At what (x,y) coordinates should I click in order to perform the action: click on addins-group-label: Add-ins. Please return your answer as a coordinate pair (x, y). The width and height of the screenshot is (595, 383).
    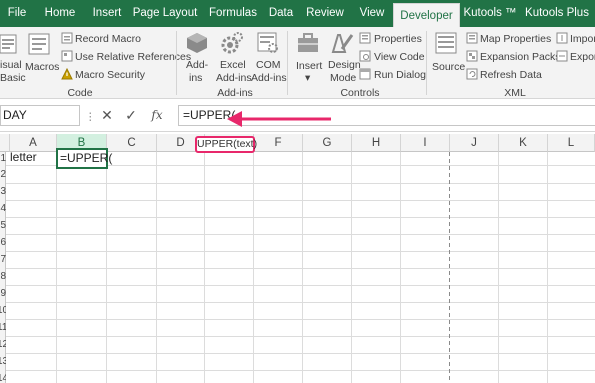
    Looking at the image, I should click on (235, 93).